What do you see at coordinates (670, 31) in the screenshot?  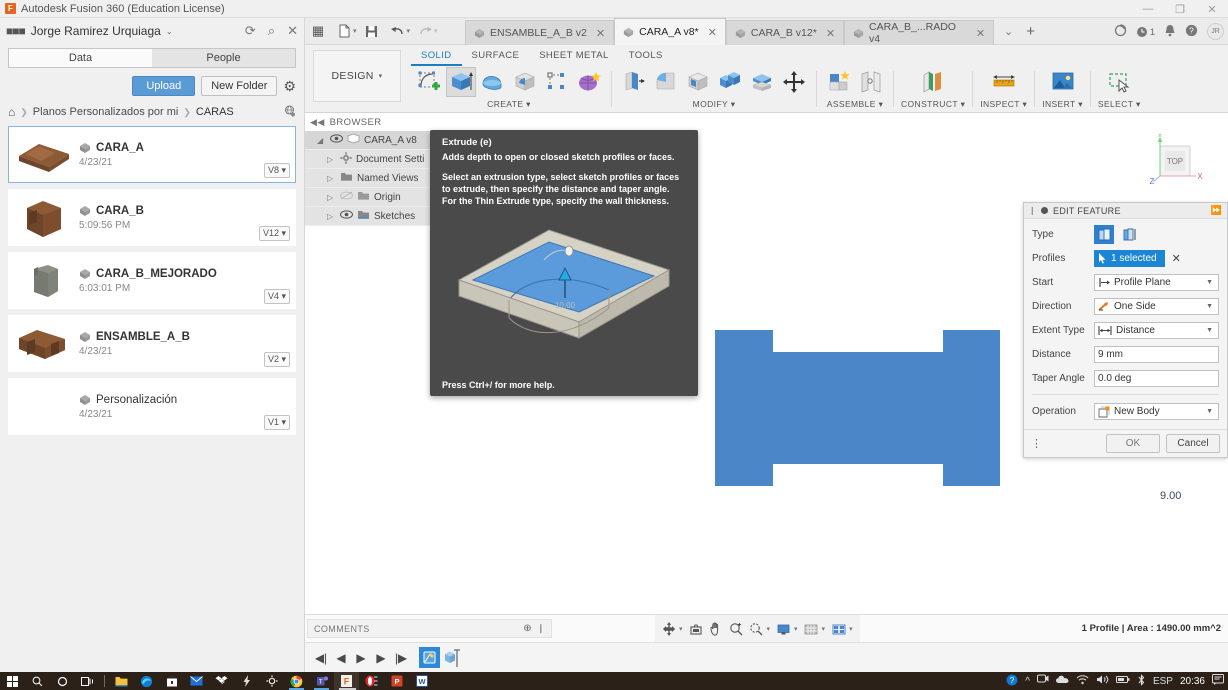 I see `document-tab-active: CARA_A v8* ✕` at bounding box center [670, 31].